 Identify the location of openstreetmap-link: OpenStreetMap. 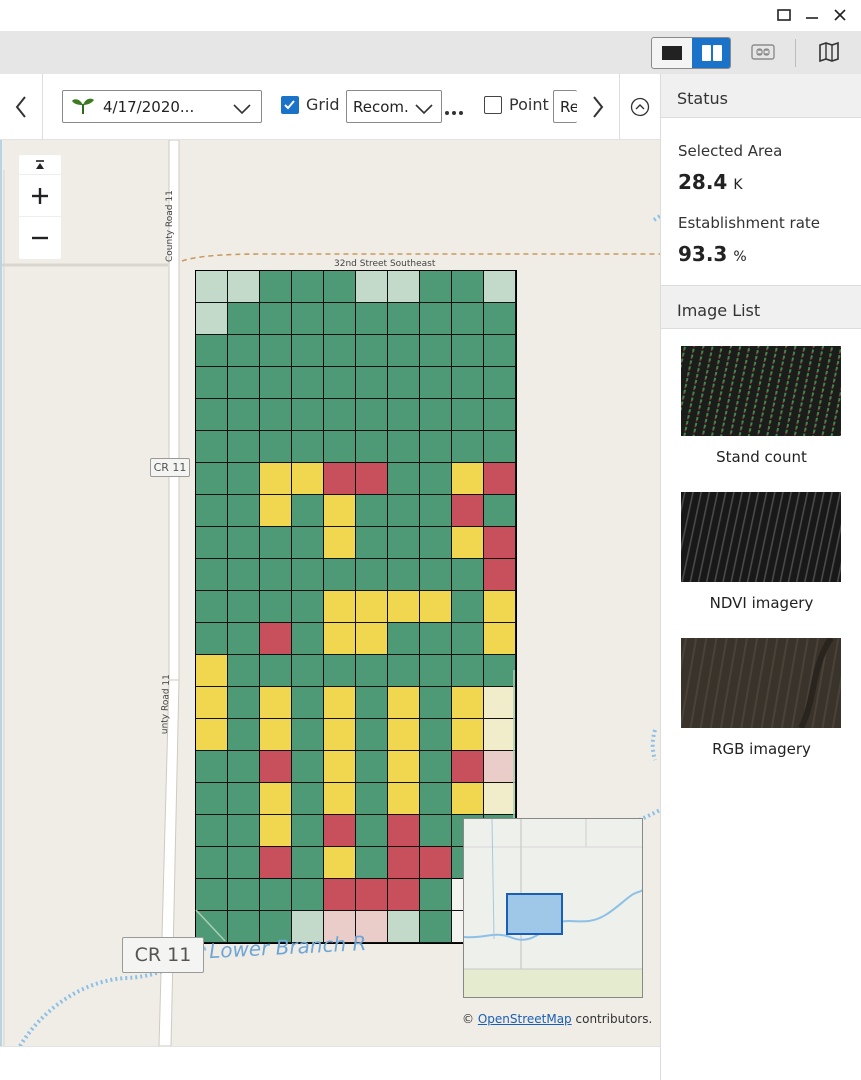
(525, 1019).